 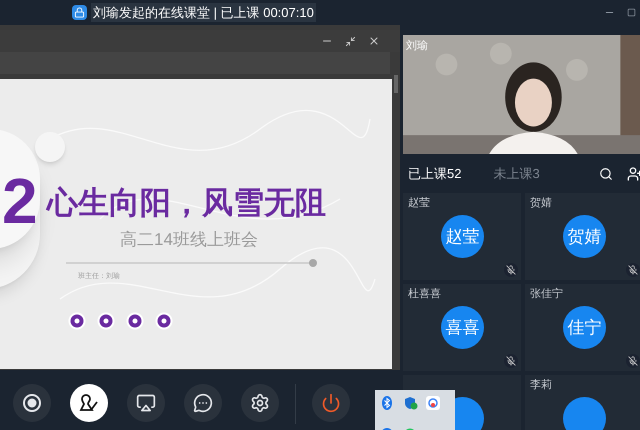 I want to click on student-card: 贺婧 贺婧, so click(x=582, y=236).